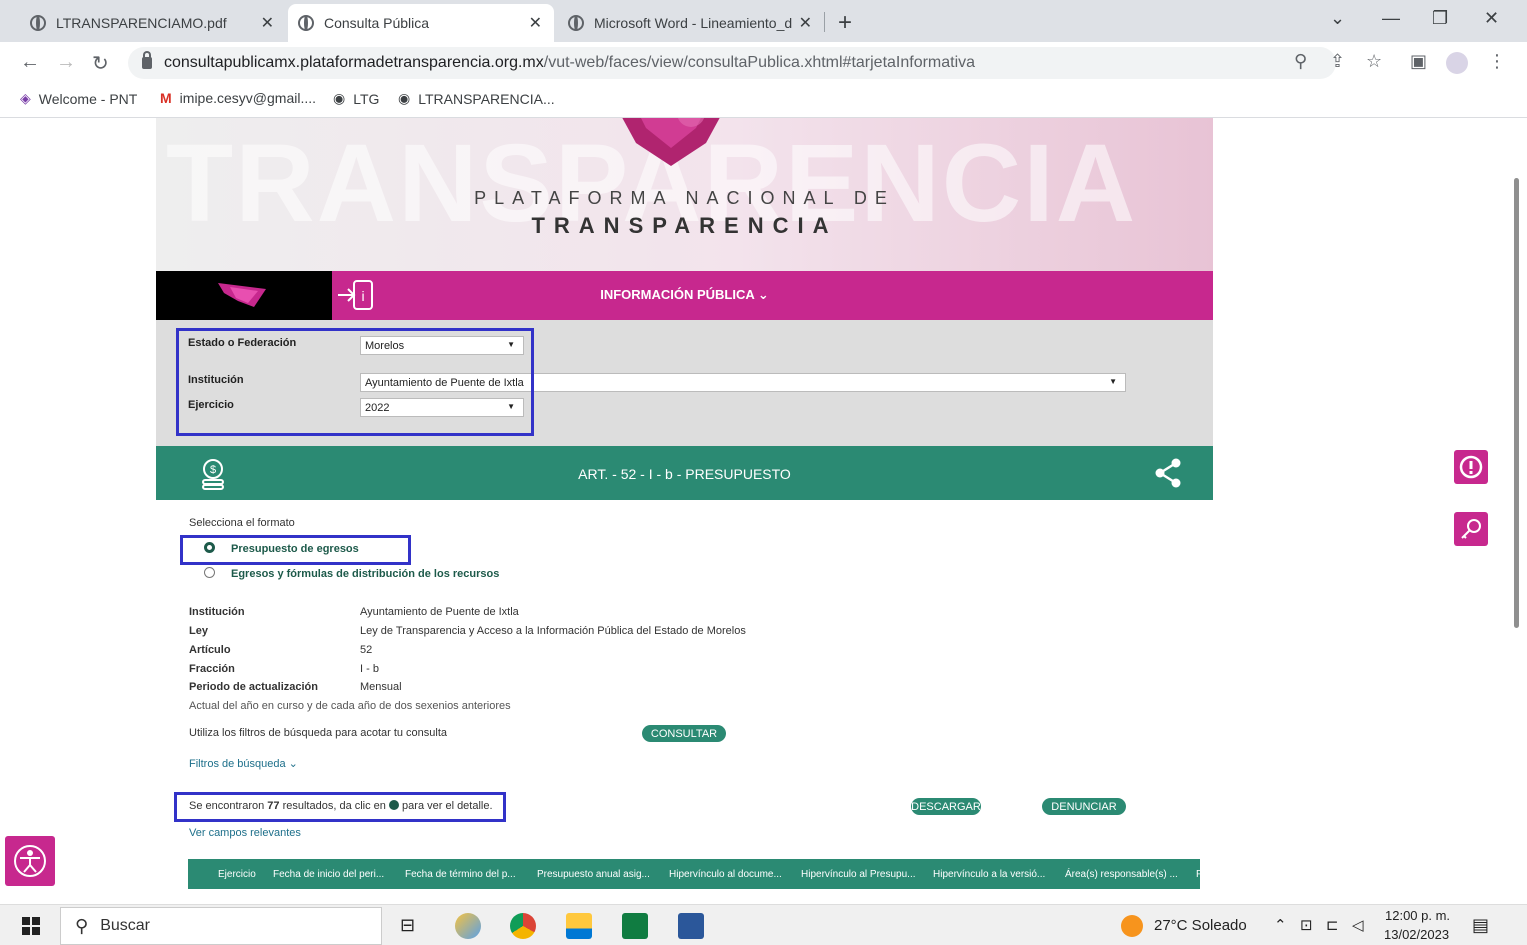 The image size is (1527, 945). What do you see at coordinates (1491, 18) in the screenshot?
I see `close-window-button: ✕` at bounding box center [1491, 18].